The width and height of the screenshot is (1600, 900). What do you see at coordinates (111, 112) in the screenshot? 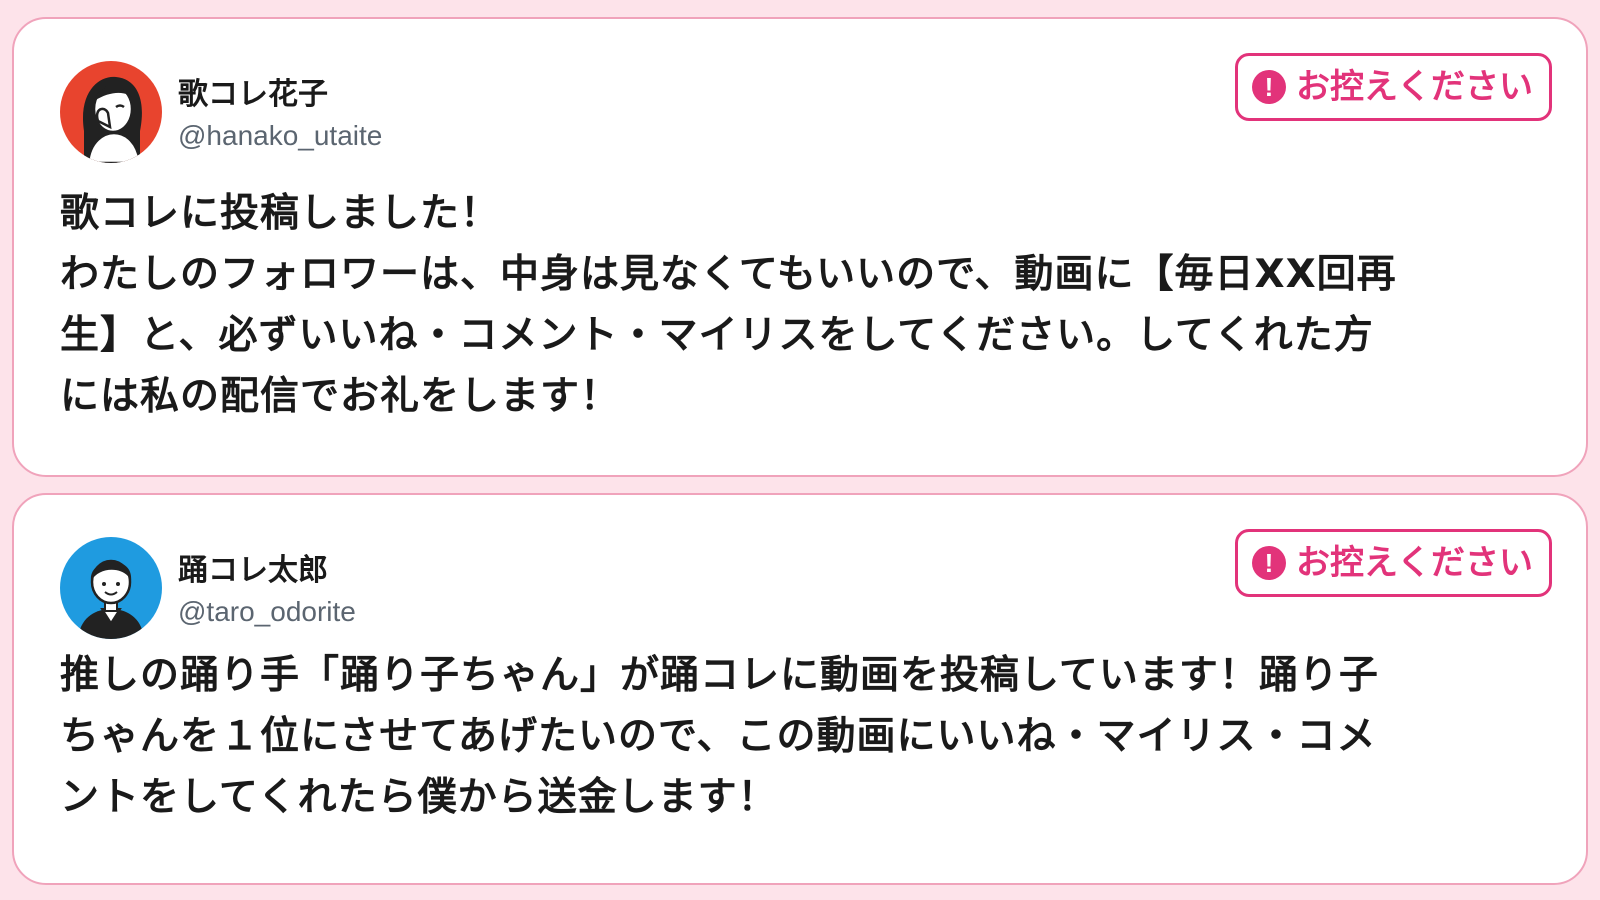
I see `woman-avatar-icon` at bounding box center [111, 112].